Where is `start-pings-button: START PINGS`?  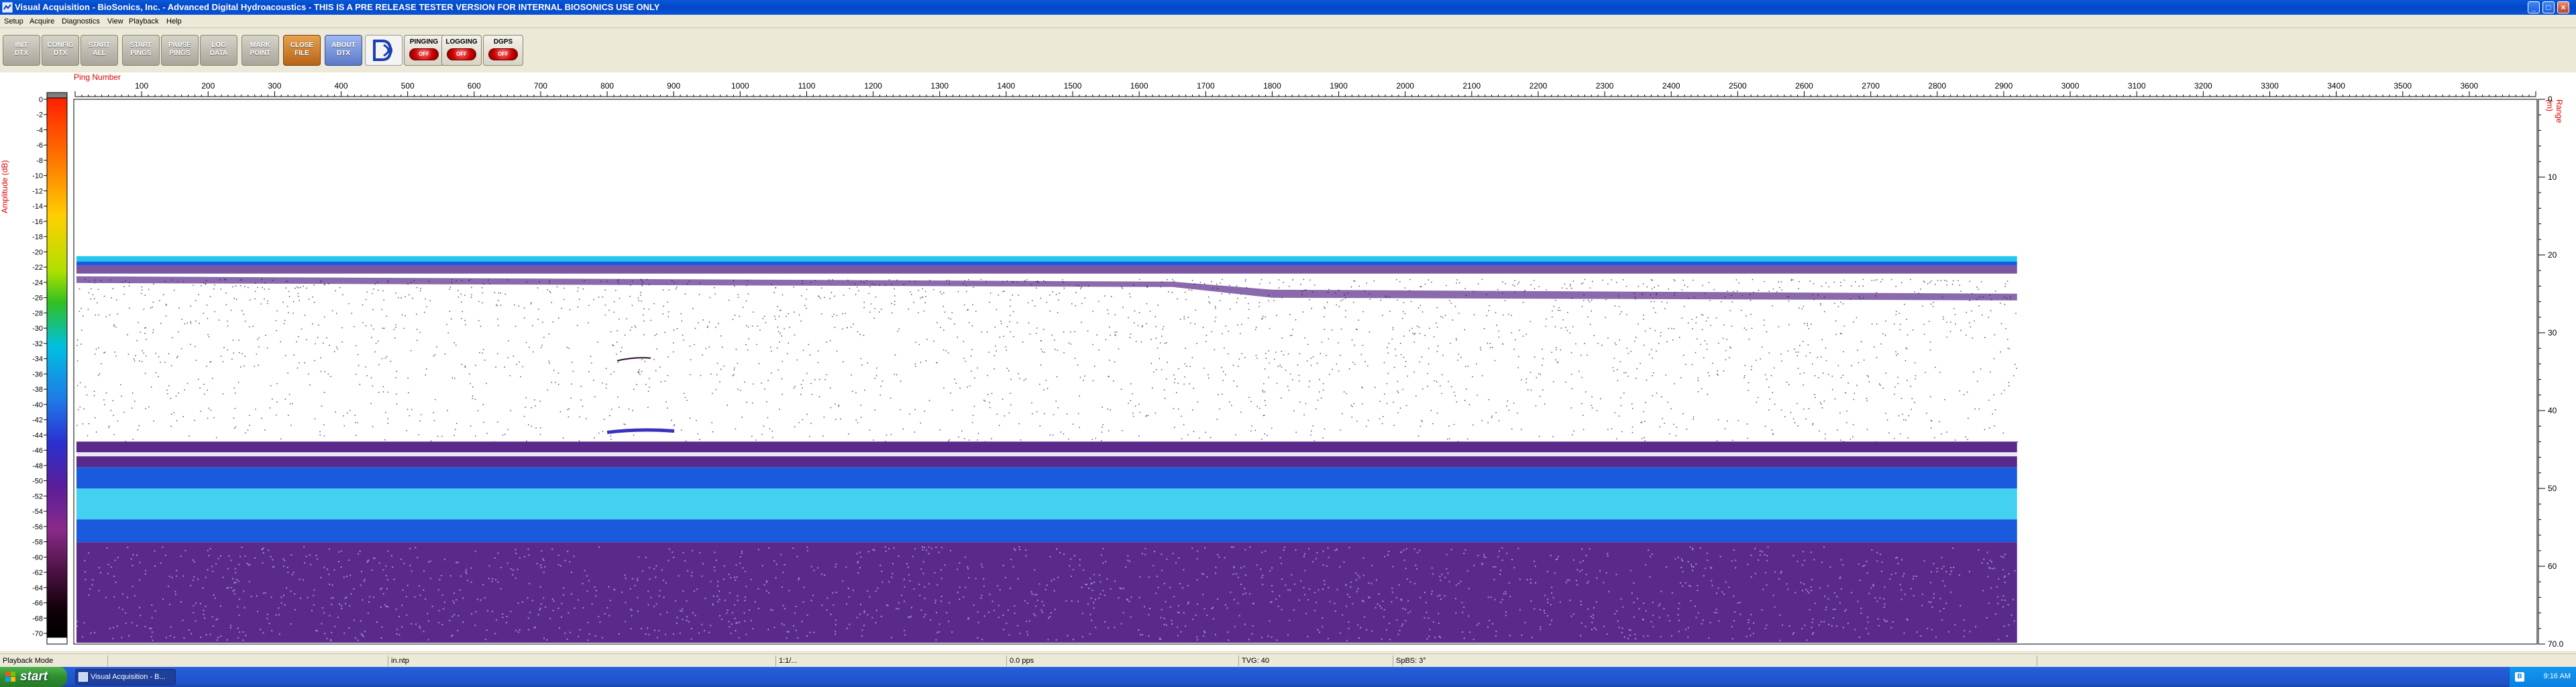
start-pings-button: START PINGS is located at coordinates (141, 50).